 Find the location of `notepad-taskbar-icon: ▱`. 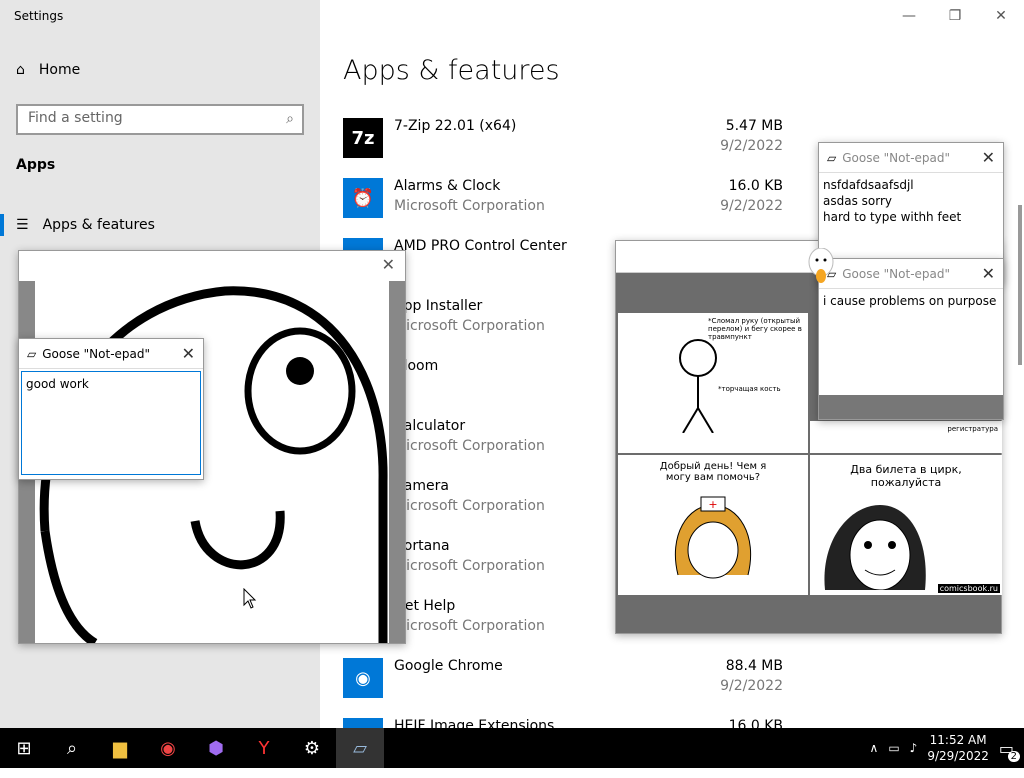

notepad-taskbar-icon: ▱ is located at coordinates (360, 748).